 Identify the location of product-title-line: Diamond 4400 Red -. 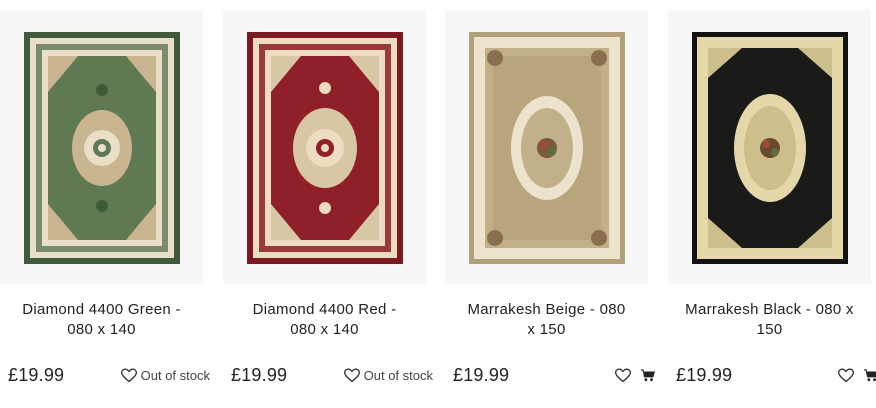
(324, 310).